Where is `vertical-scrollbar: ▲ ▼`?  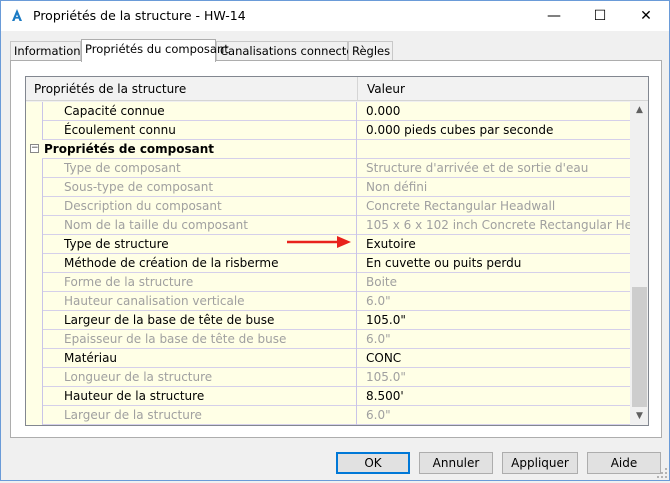 vertical-scrollbar: ▲ ▼ is located at coordinates (639, 263).